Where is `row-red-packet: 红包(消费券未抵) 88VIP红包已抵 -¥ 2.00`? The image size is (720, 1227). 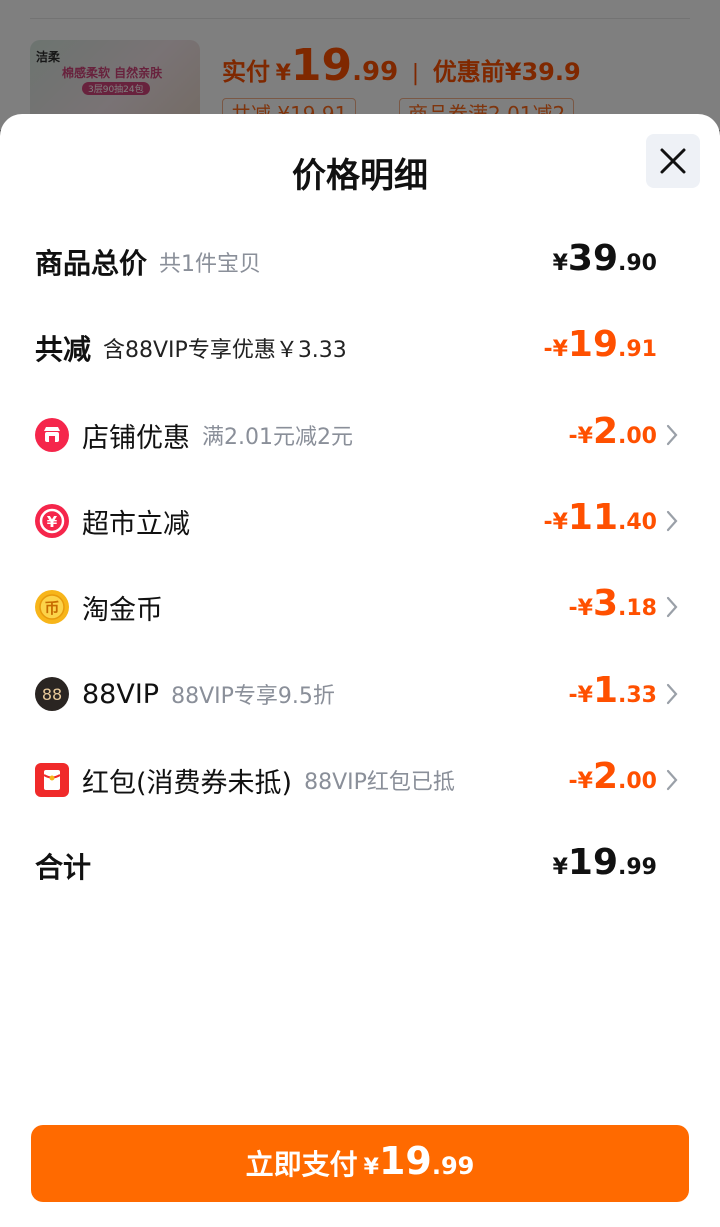
row-red-packet: 红包(消费券未抵) 88VIP红包已抵 -¥ 2.00 is located at coordinates (360, 780).